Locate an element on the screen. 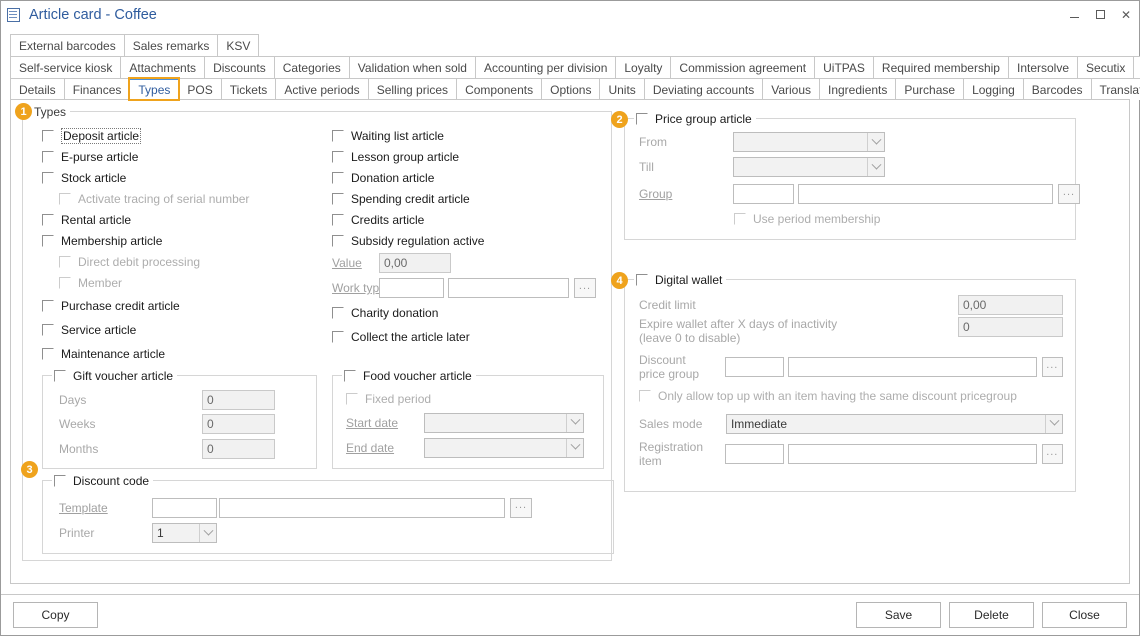  tab-purchase: Purchase is located at coordinates (930, 89).